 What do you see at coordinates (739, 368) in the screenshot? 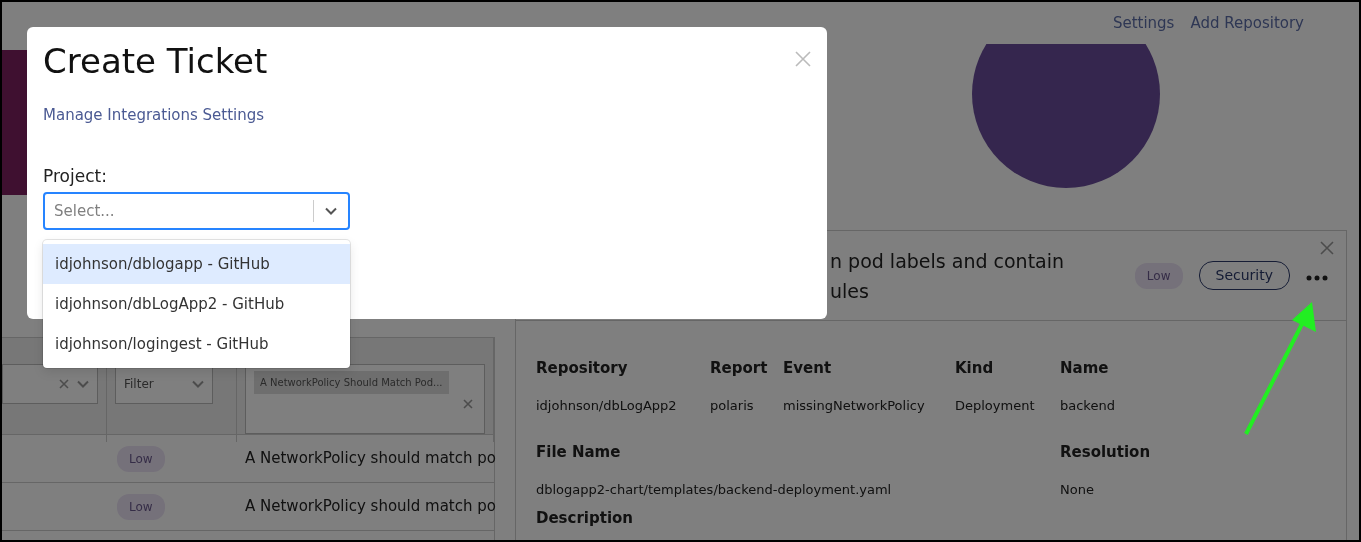
I see `field-label: Report` at bounding box center [739, 368].